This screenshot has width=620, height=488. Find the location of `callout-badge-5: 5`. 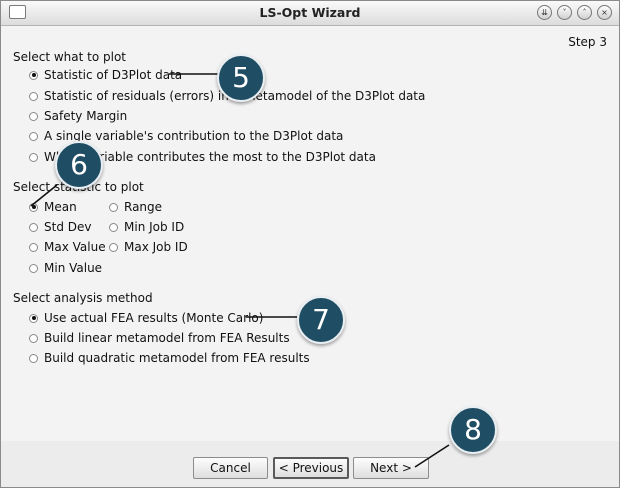

callout-badge-5: 5 is located at coordinates (241, 78).